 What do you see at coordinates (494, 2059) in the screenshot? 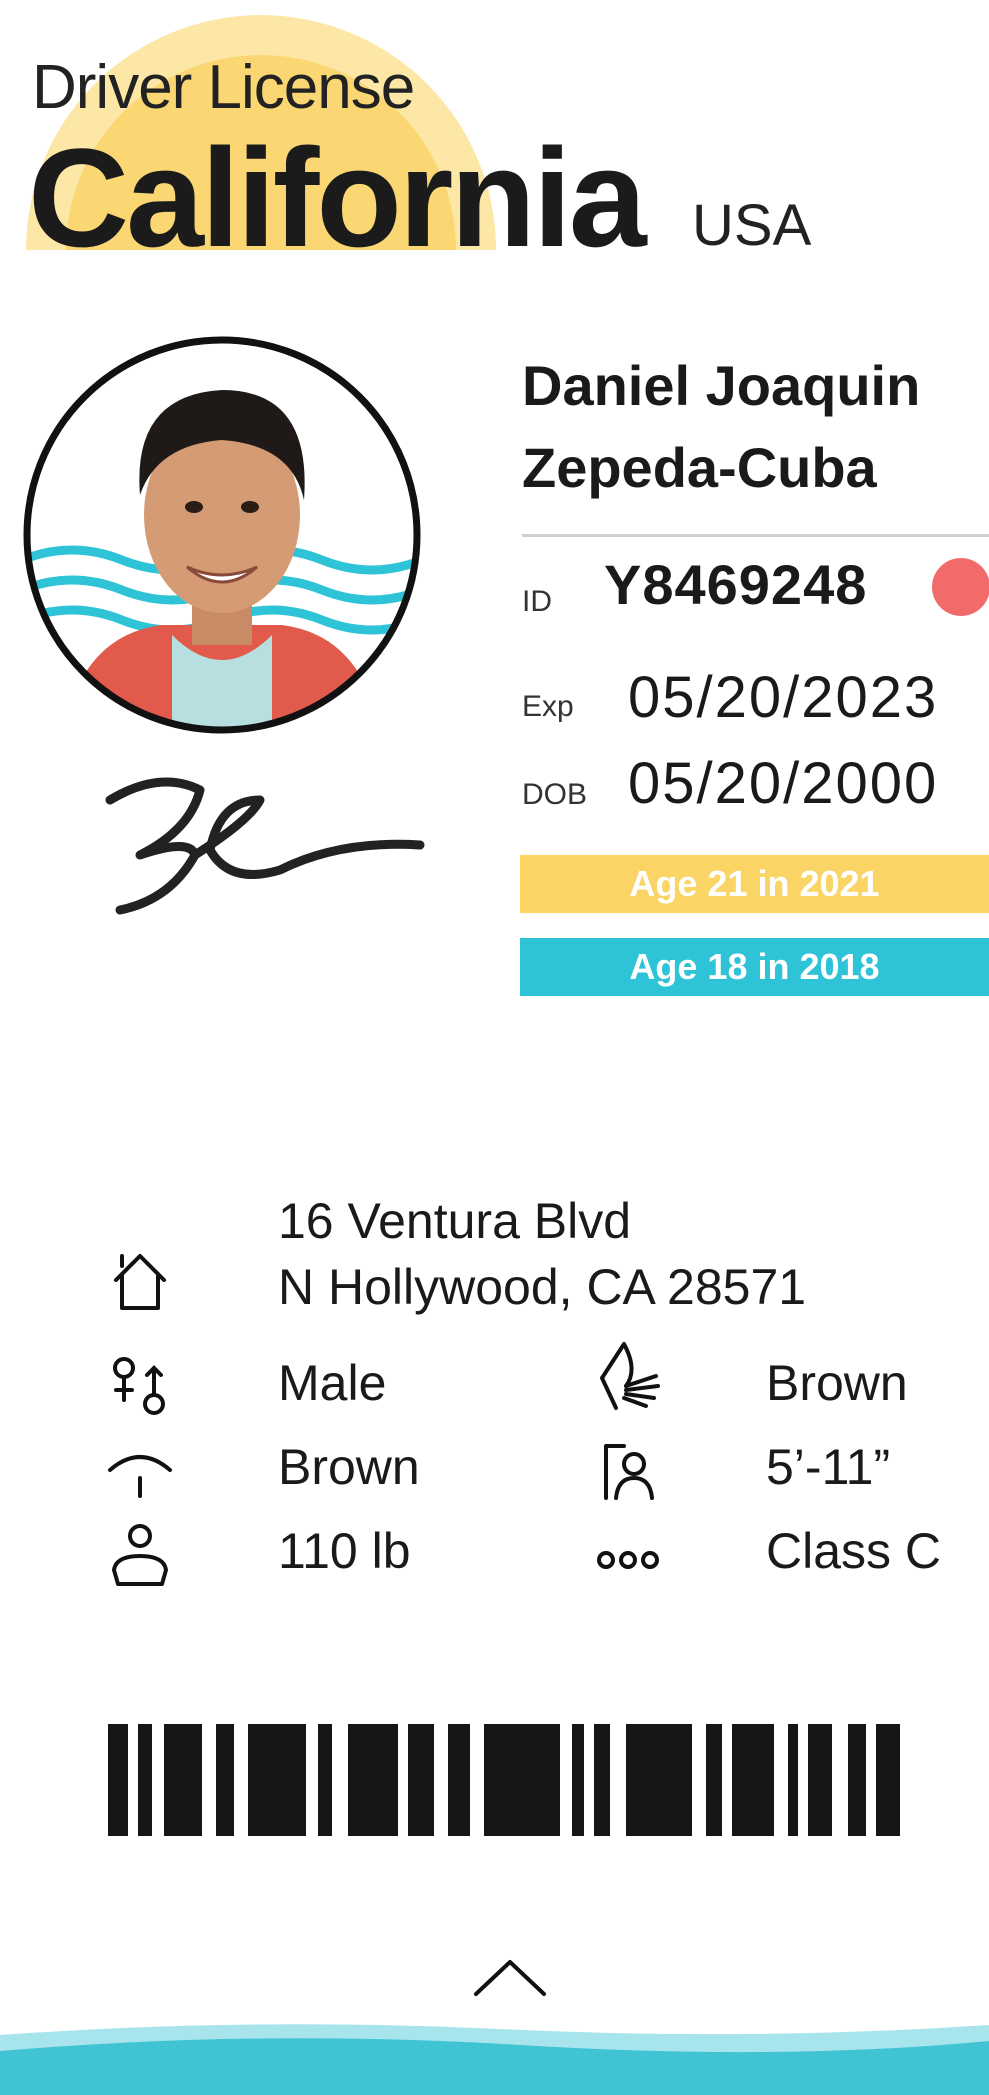
I see `wave-graphic` at bounding box center [494, 2059].